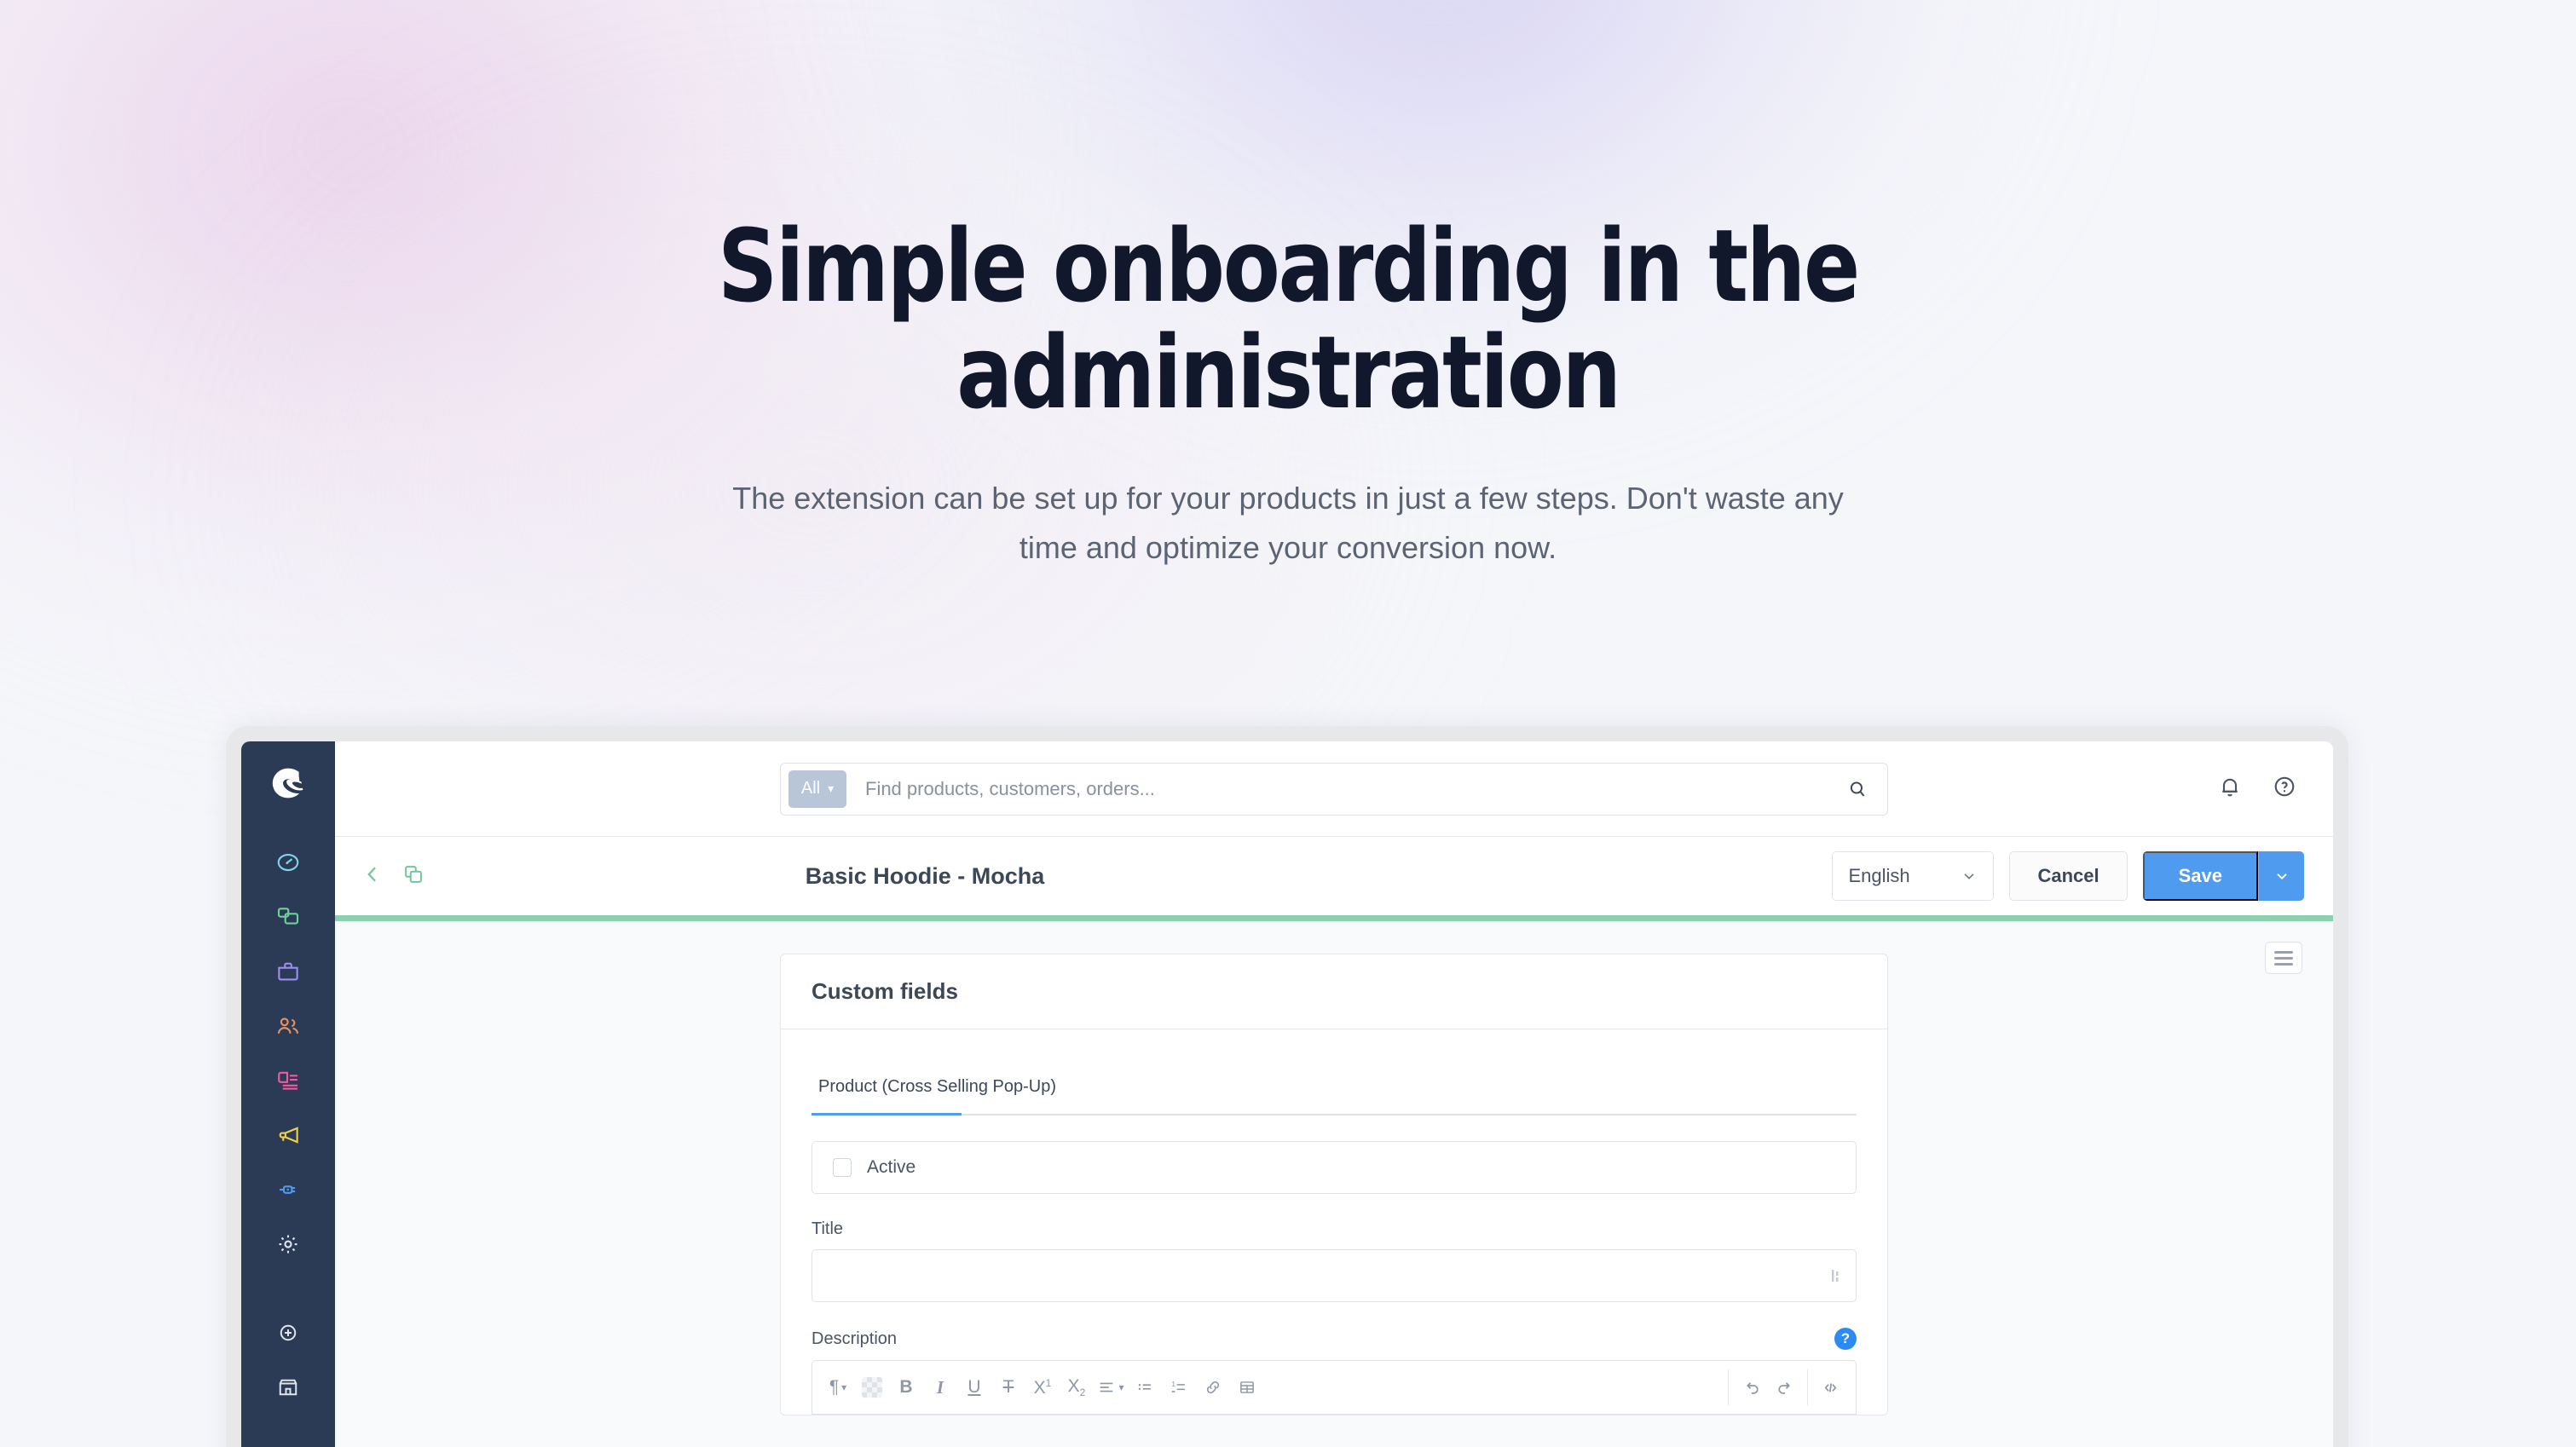  What do you see at coordinates (1334, 1275) in the screenshot?
I see `title-input` at bounding box center [1334, 1275].